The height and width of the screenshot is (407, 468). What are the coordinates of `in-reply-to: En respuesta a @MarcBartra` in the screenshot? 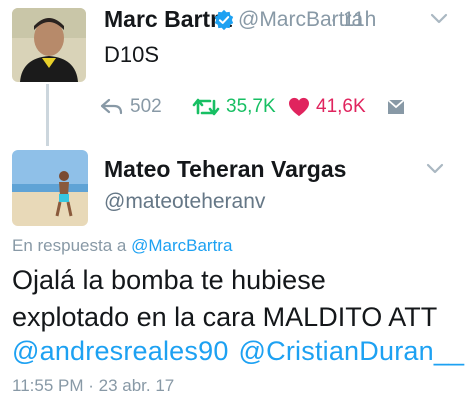 It's located at (122, 246).